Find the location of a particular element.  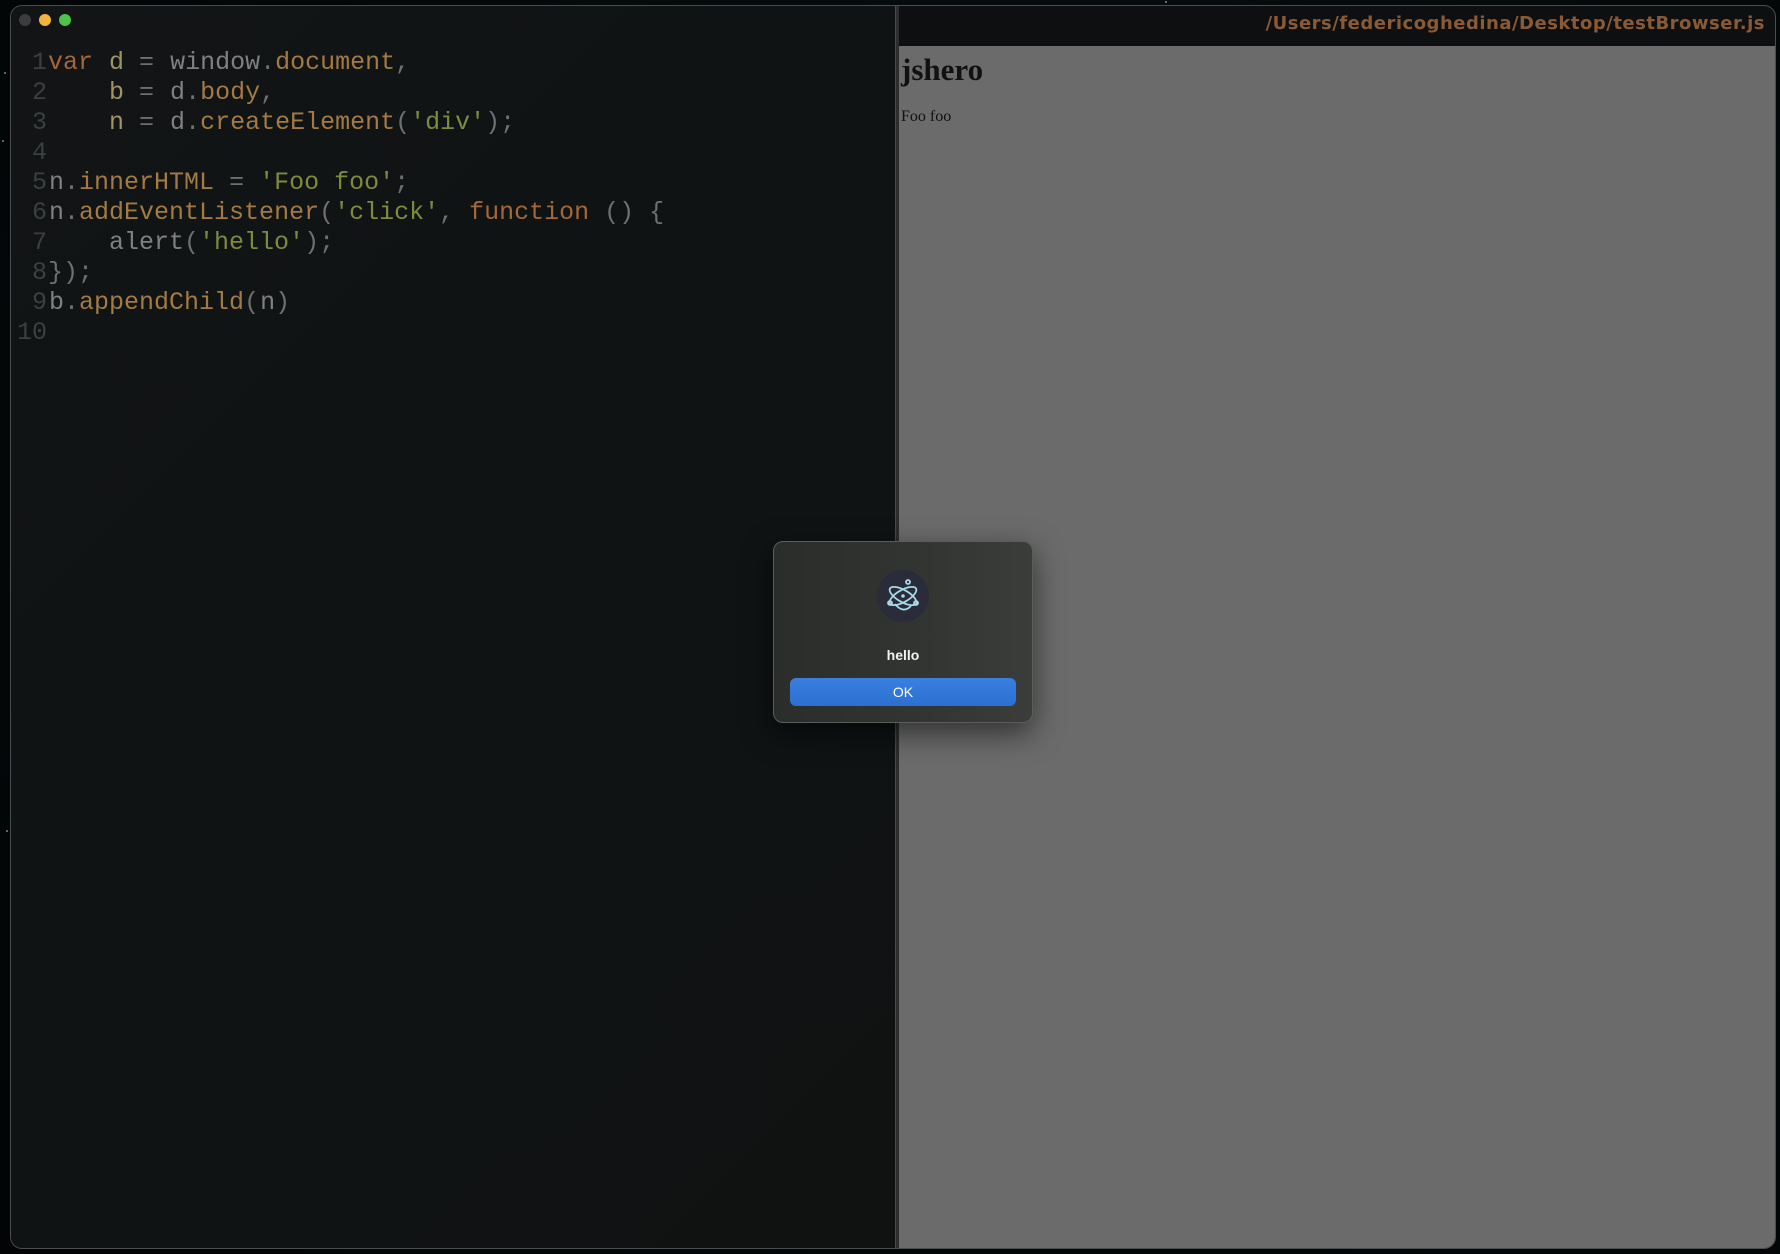

code-token: 'Foo foo' is located at coordinates (327, 182).